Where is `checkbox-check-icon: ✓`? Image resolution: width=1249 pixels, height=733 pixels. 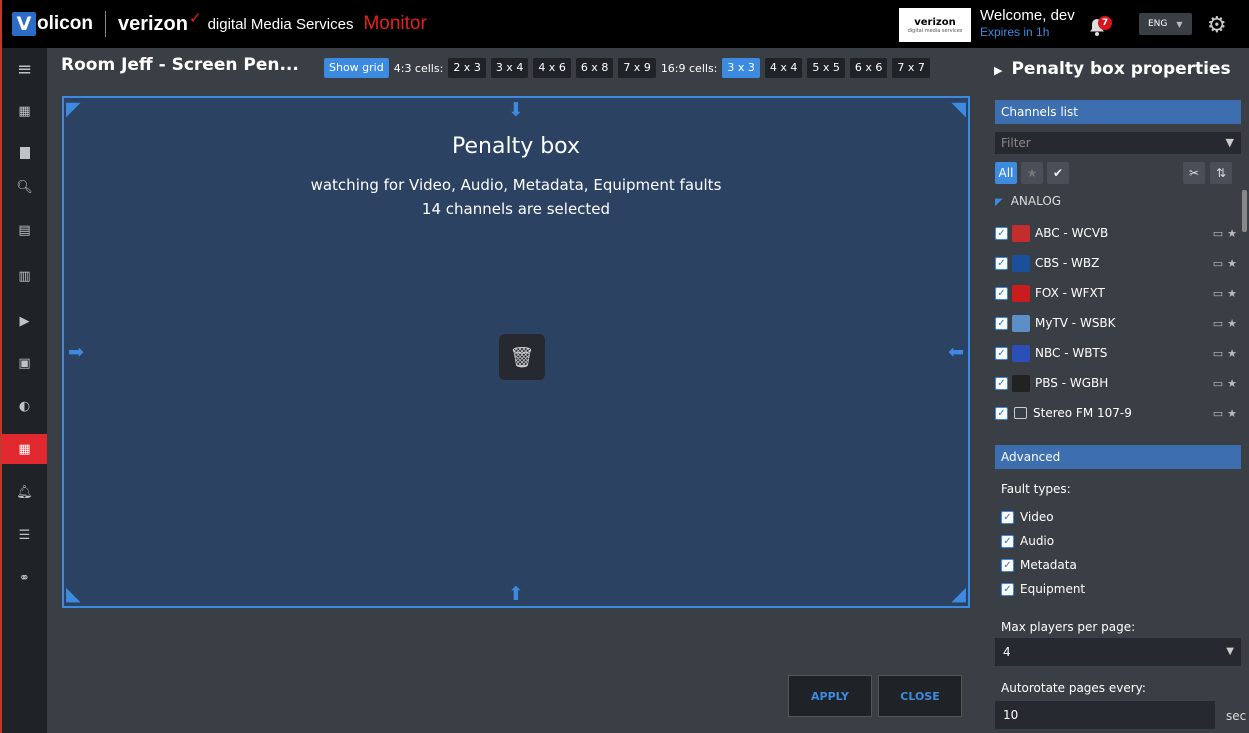
checkbox-check-icon: ✓ is located at coordinates (1007, 517).